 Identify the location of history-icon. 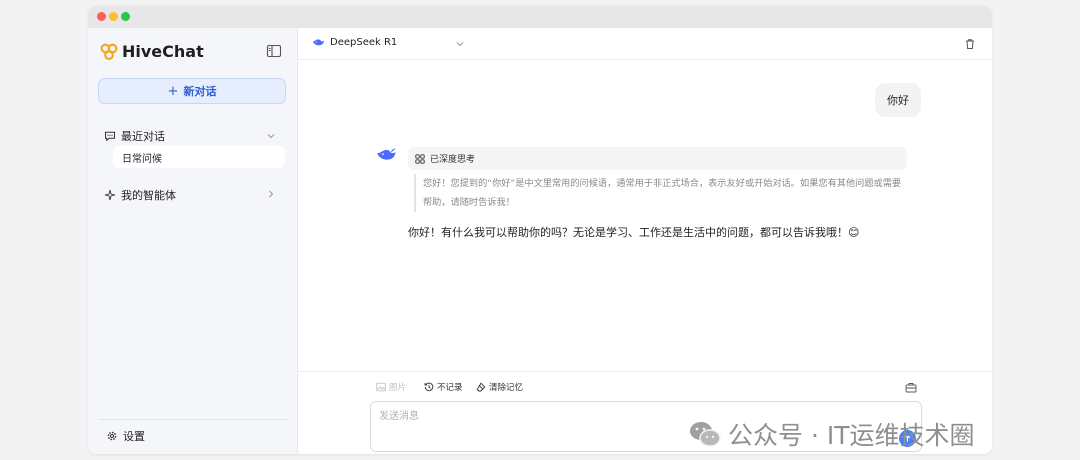
(429, 387).